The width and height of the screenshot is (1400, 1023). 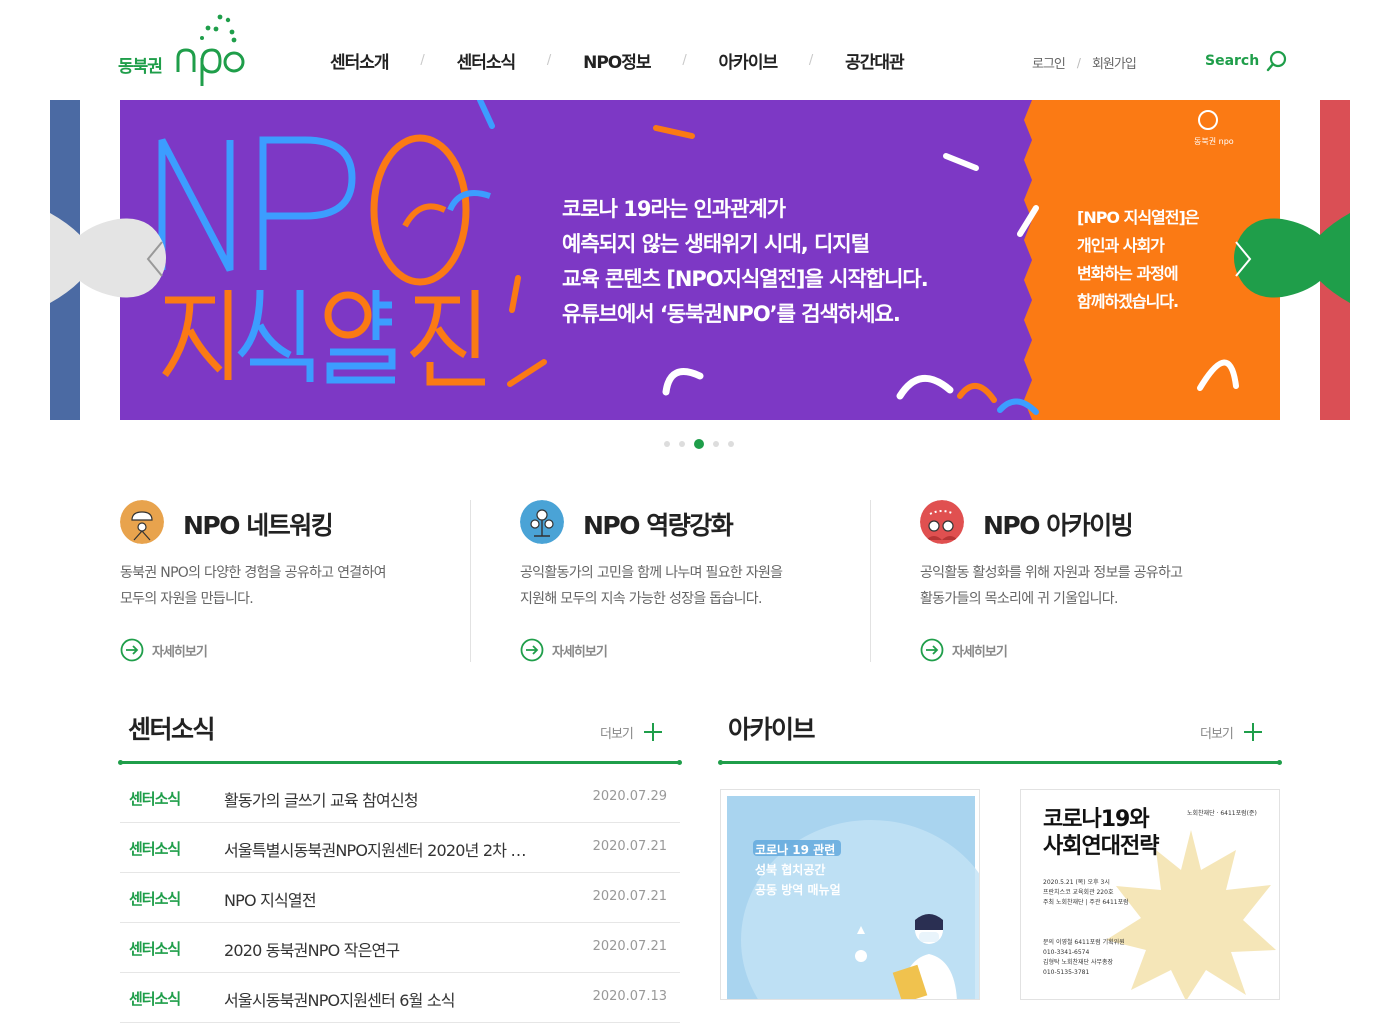 I want to click on search-icon, so click(x=1277, y=61).